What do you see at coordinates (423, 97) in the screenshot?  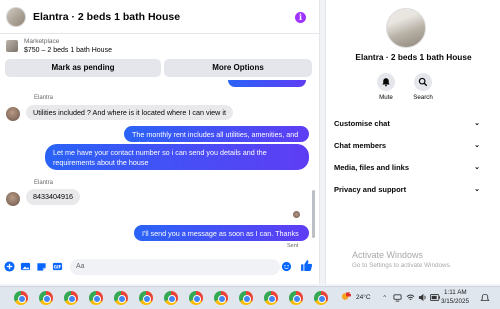 I see `search-label: Search` at bounding box center [423, 97].